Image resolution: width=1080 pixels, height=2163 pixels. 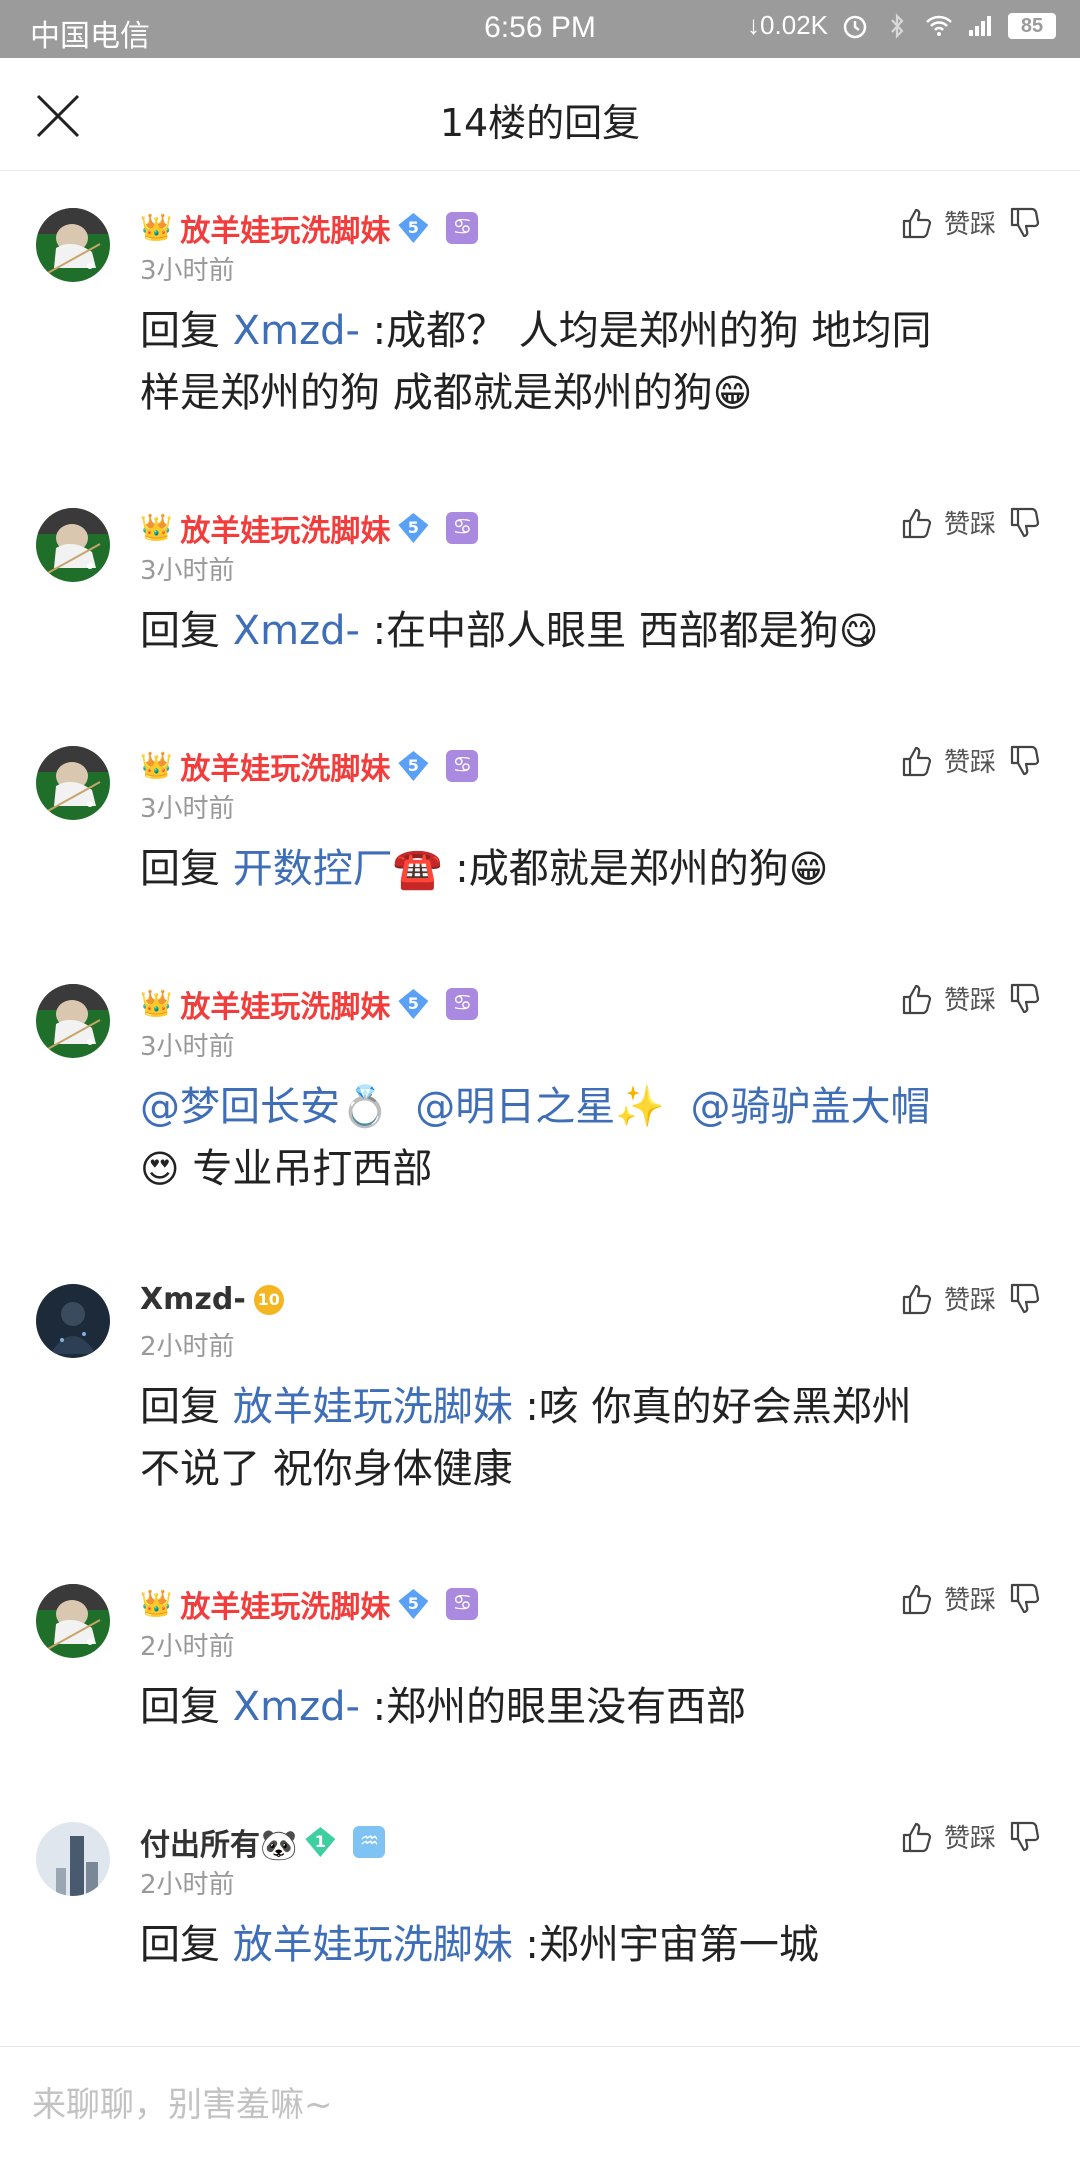 What do you see at coordinates (540, 29) in the screenshot?
I see `status-bar: 中国电信 6:56 PM ↓0.02K 85` at bounding box center [540, 29].